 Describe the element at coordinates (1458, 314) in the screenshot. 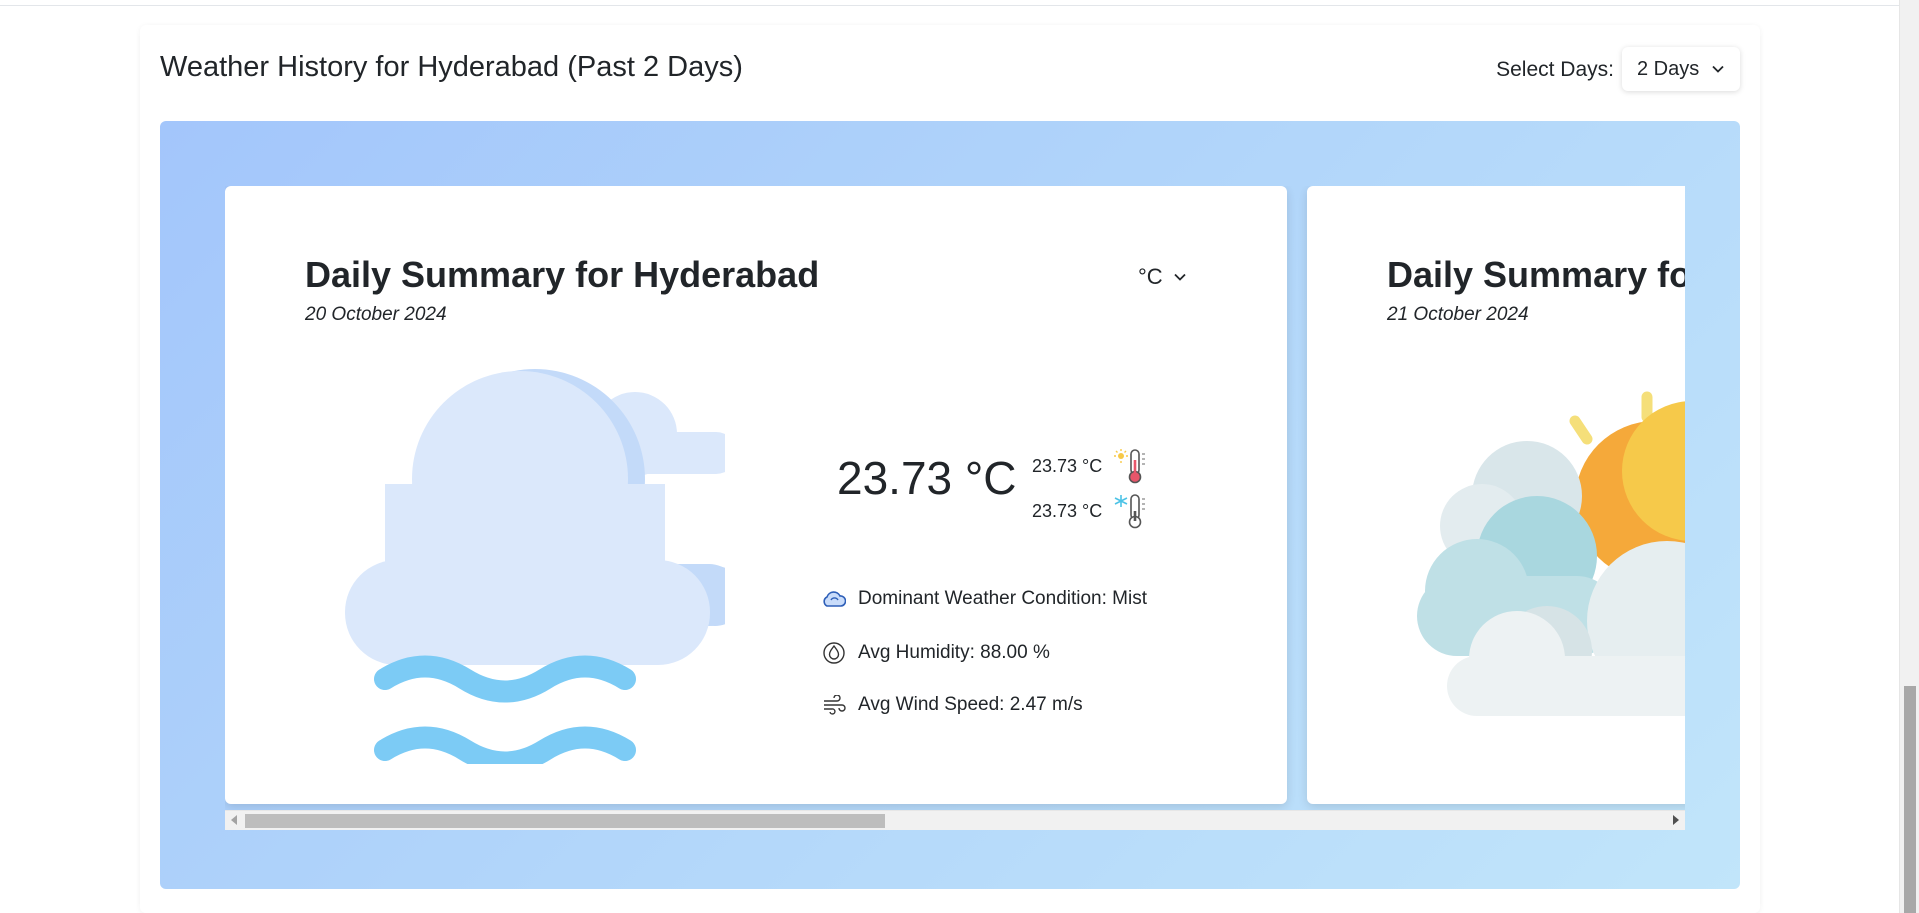

I see `card-date: 21 October 2024` at that location.